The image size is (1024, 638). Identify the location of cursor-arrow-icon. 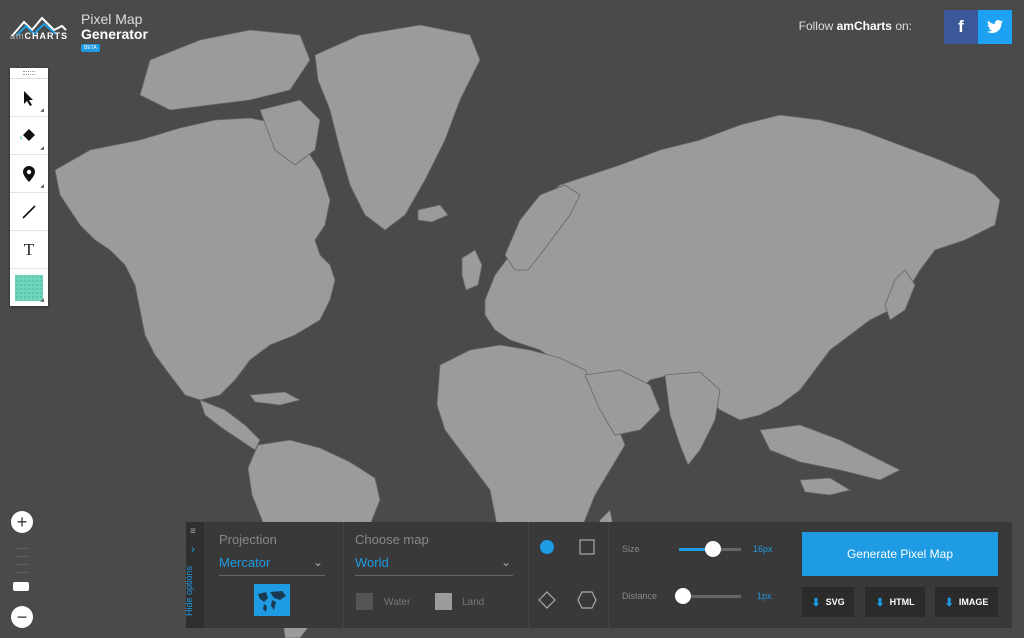
(28, 98).